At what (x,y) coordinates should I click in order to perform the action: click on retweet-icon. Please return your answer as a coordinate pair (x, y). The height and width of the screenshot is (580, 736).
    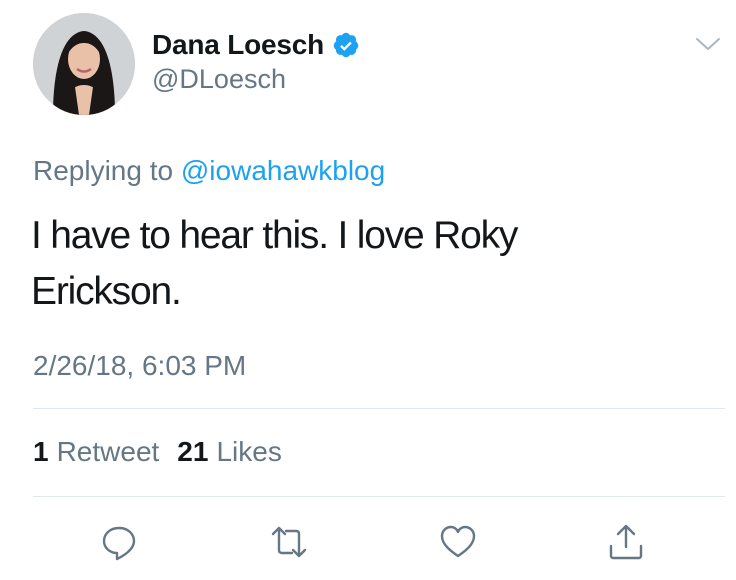
    Looking at the image, I should click on (289, 542).